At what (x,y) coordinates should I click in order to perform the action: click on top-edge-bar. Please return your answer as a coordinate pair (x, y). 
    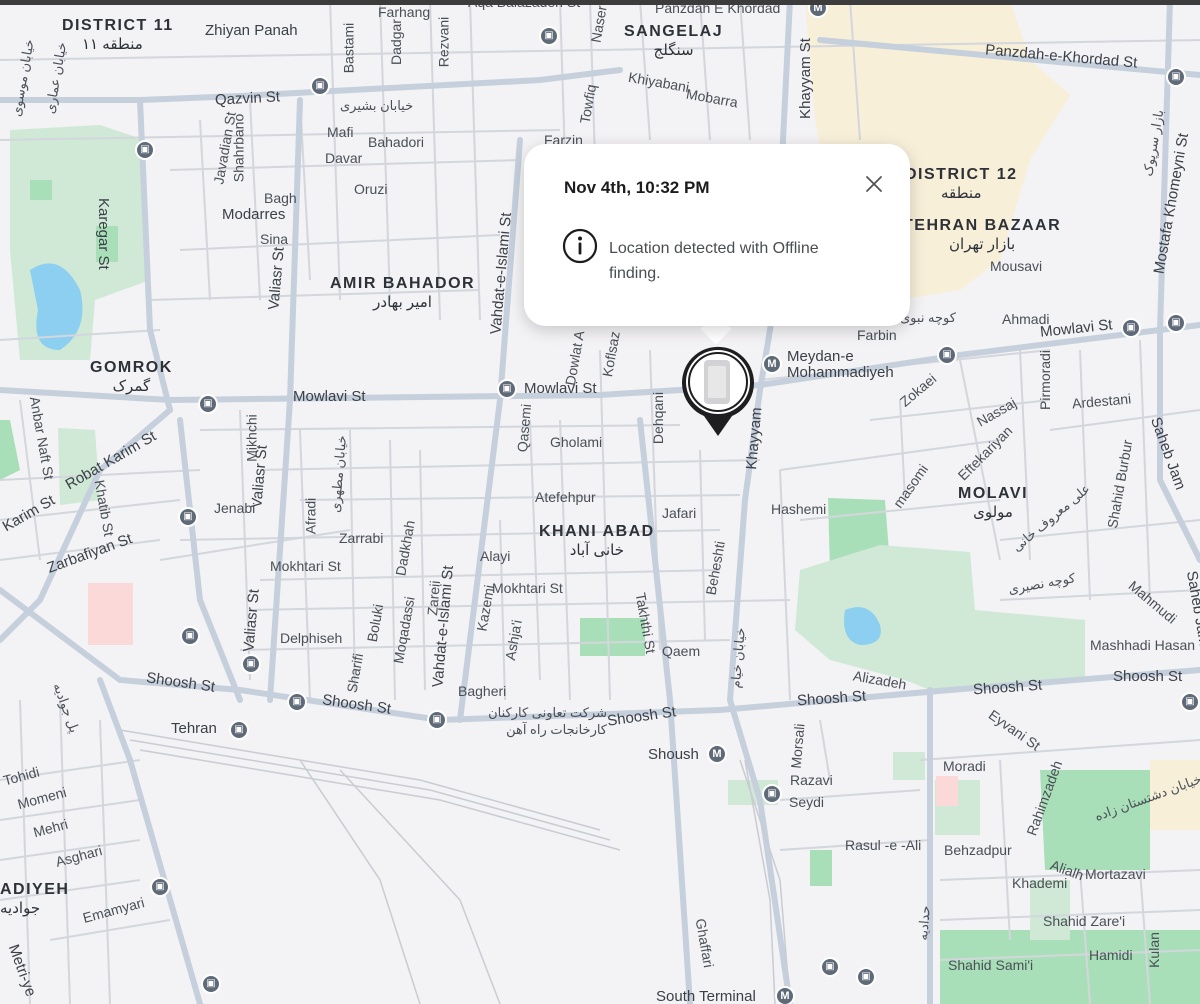
    Looking at the image, I should click on (600, 2).